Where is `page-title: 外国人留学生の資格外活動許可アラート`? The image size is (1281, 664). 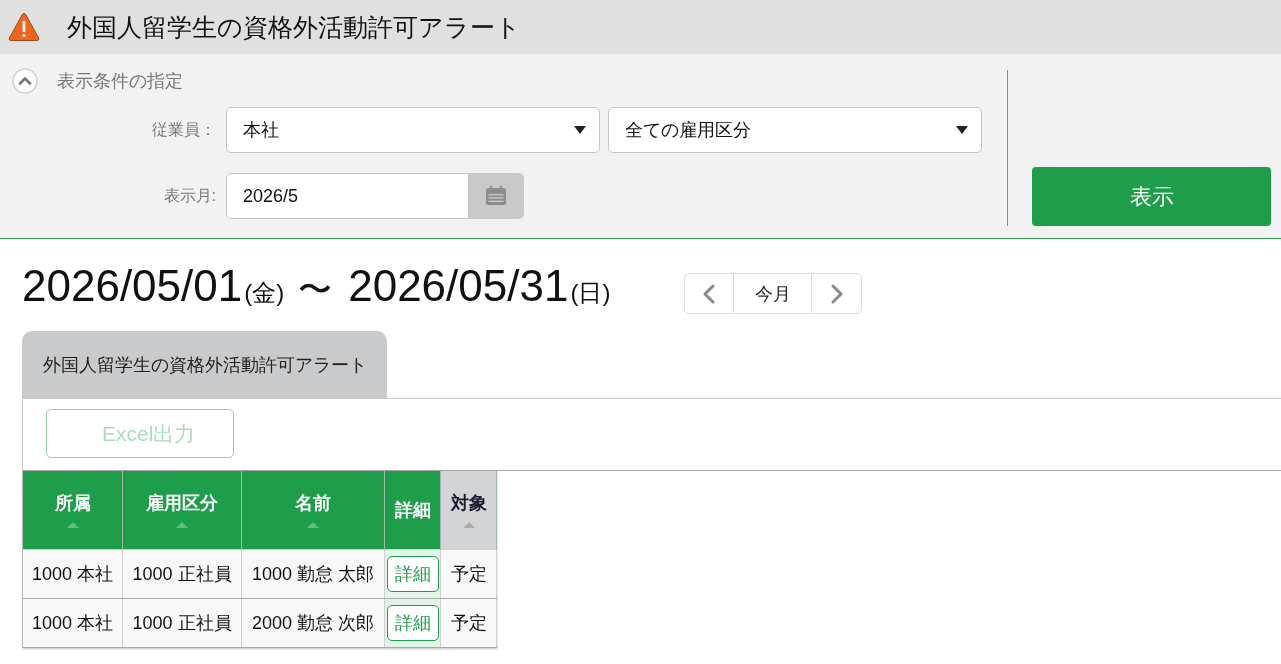 page-title: 外国人留学生の資格外活動許可アラート is located at coordinates (294, 27).